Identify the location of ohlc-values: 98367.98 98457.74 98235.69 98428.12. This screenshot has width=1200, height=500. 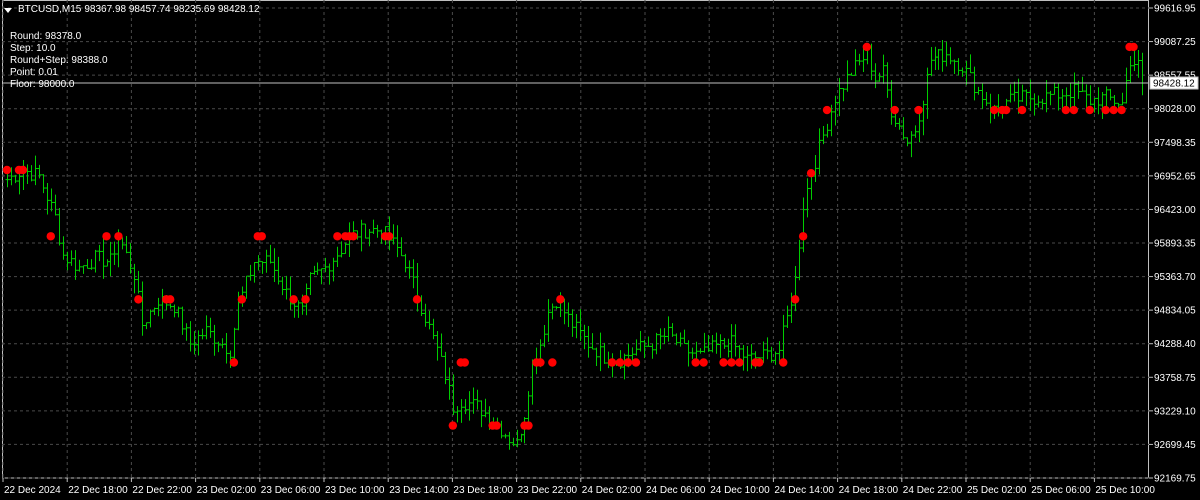
(172, 9).